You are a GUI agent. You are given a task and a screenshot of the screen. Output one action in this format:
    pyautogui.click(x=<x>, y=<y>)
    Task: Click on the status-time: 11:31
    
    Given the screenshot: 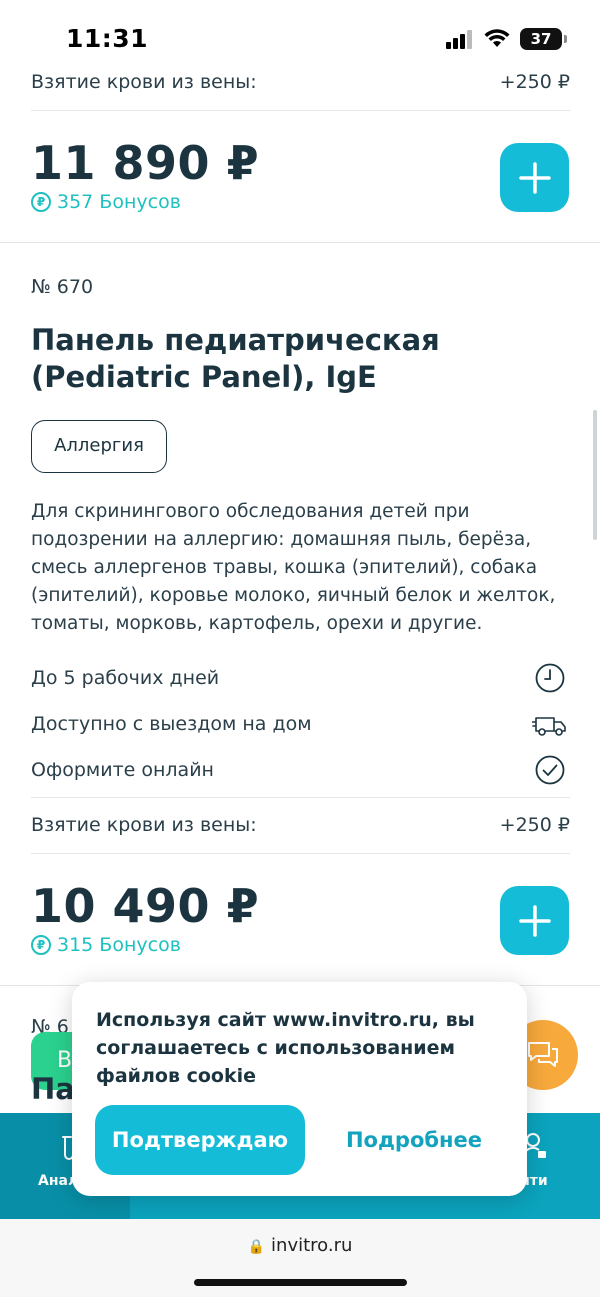 What is the action you would take?
    pyautogui.click(x=107, y=38)
    